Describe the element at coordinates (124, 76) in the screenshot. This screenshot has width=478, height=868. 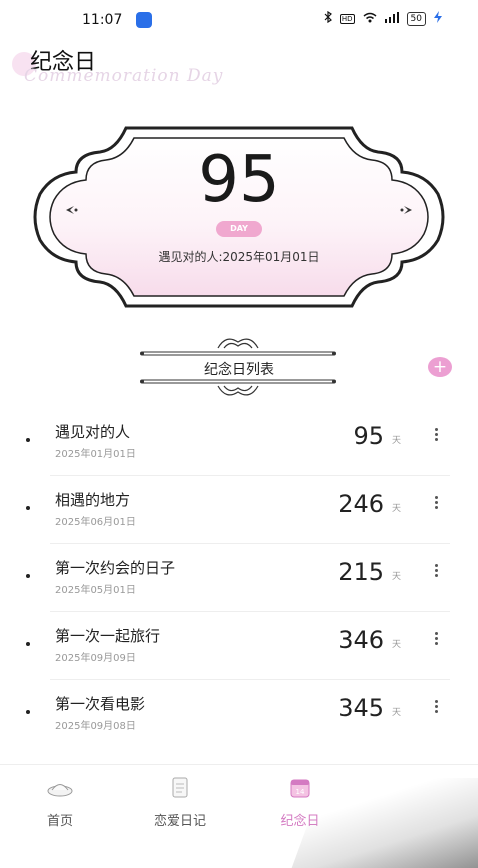
I see `page-subtitle: Commemoration Day` at that location.